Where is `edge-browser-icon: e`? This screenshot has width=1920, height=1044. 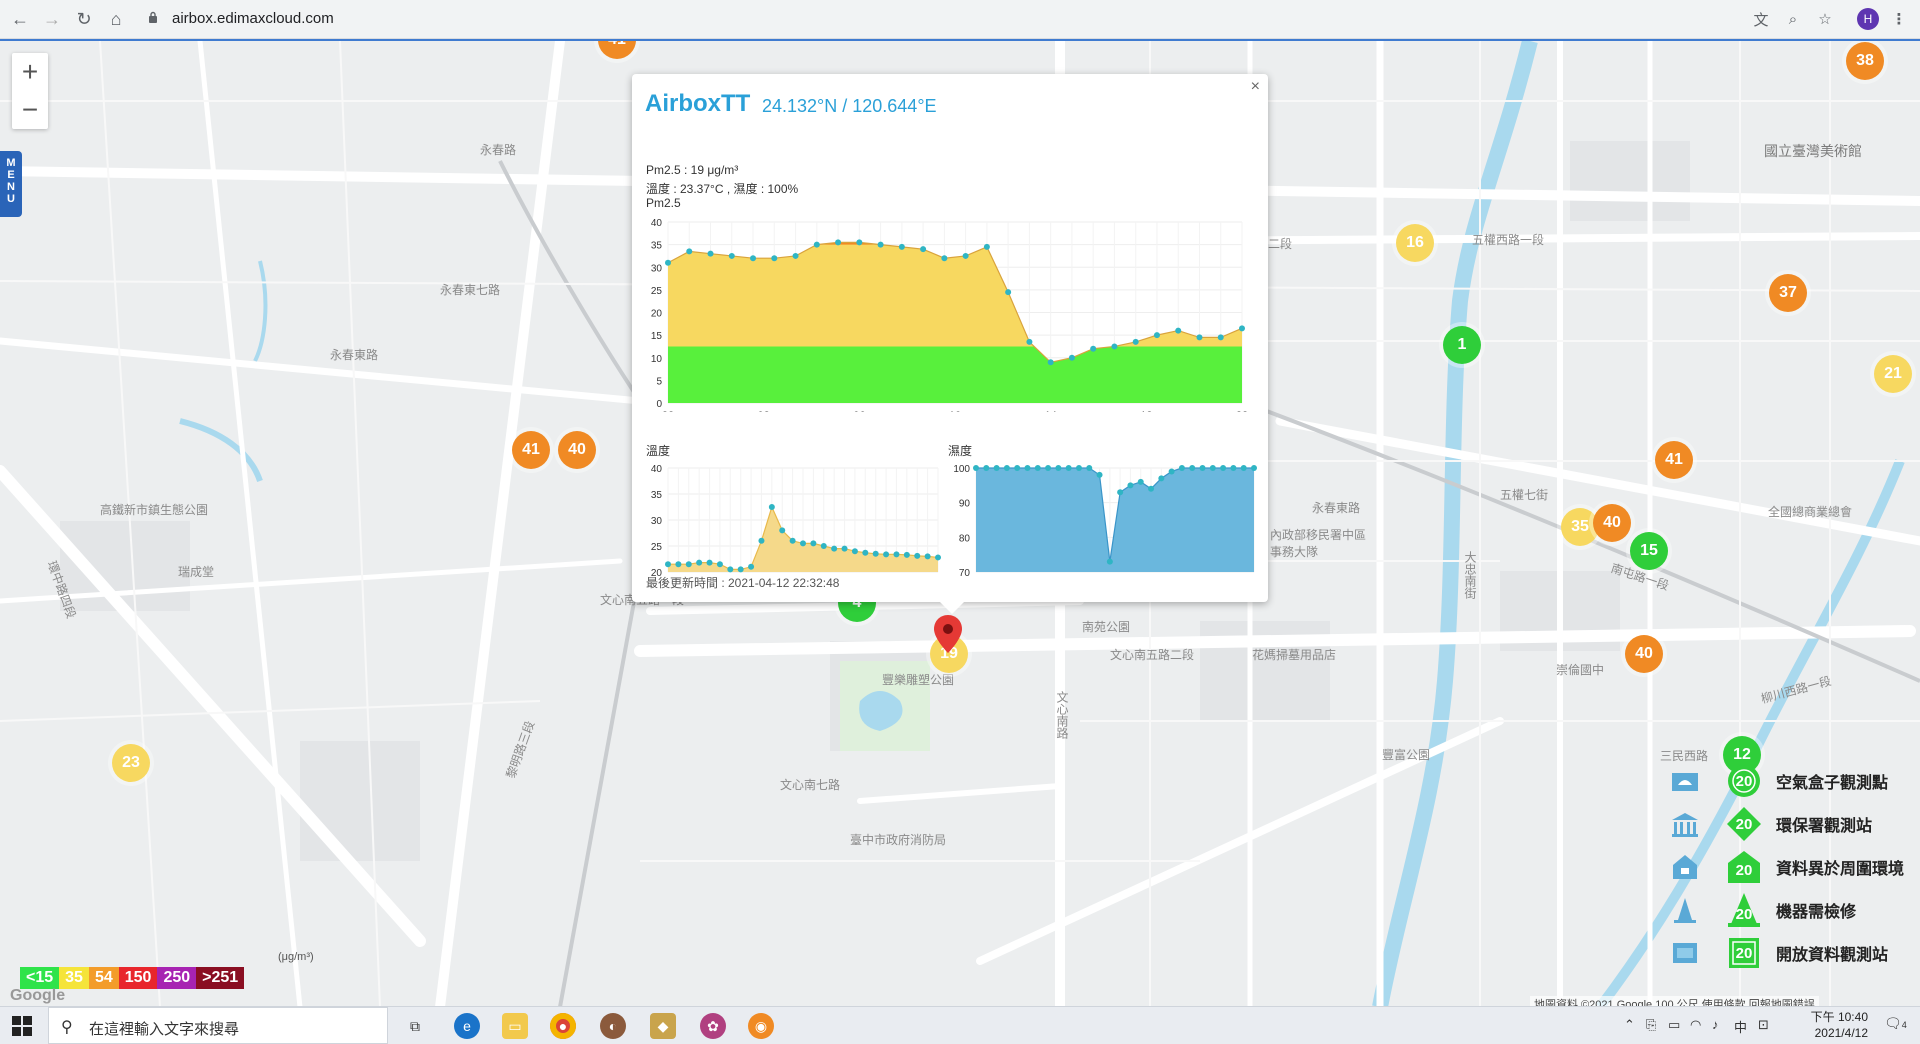
edge-browser-icon: e is located at coordinates (467, 1026).